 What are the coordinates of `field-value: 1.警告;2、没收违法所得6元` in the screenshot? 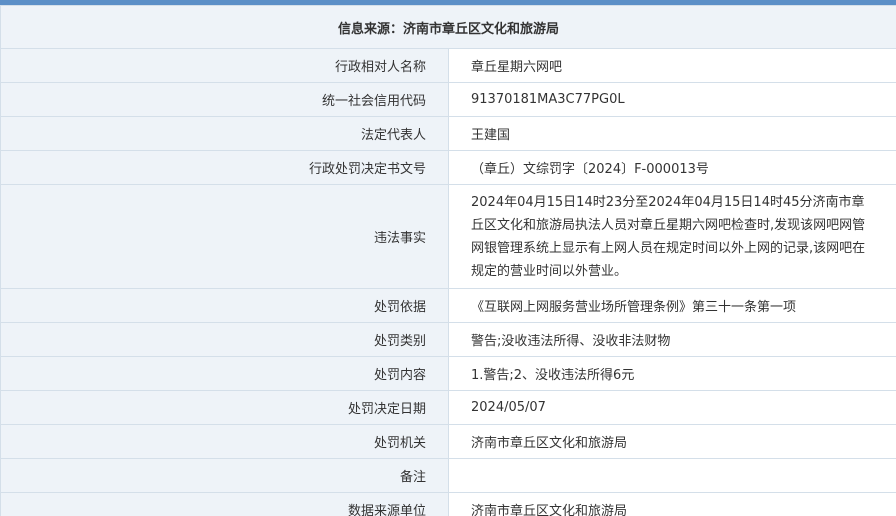 It's located at (672, 373).